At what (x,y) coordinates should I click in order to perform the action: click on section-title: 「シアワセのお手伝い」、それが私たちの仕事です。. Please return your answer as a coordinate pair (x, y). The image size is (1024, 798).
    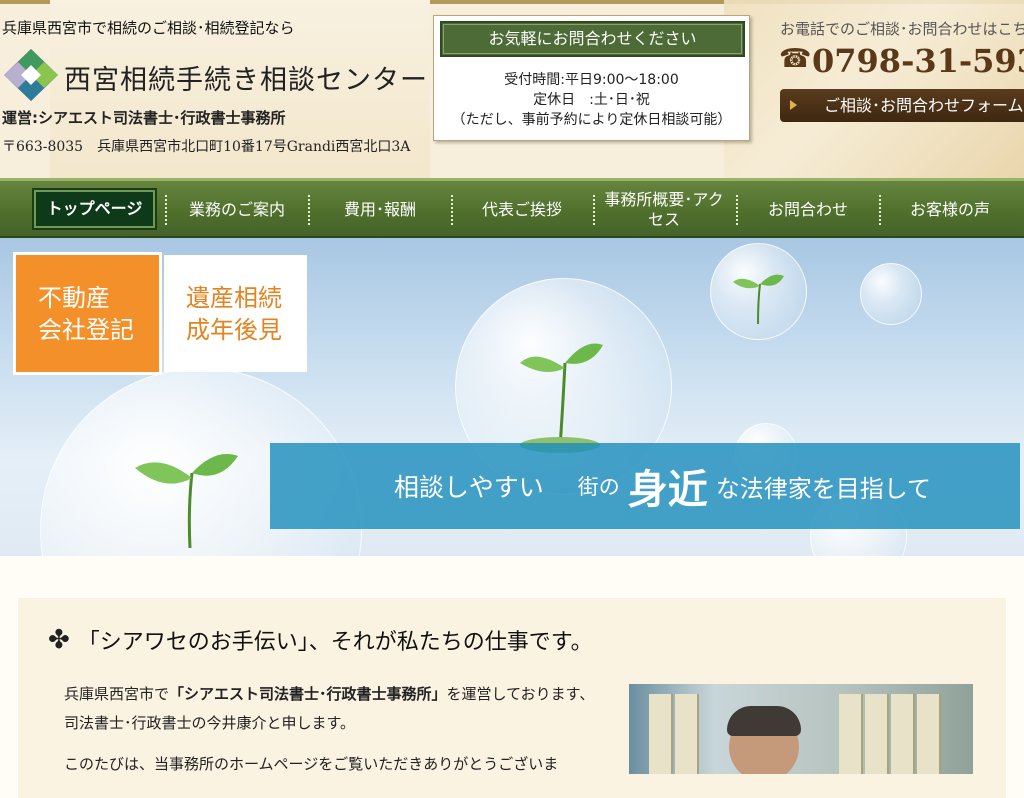
    Looking at the image, I should click on (335, 642).